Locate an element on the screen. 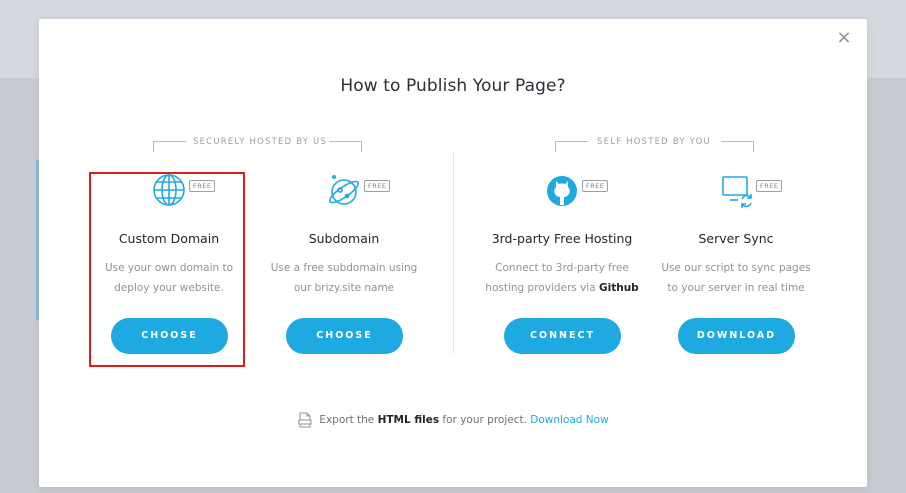  modal-title: How to Publish Your Page? is located at coordinates (453, 86).